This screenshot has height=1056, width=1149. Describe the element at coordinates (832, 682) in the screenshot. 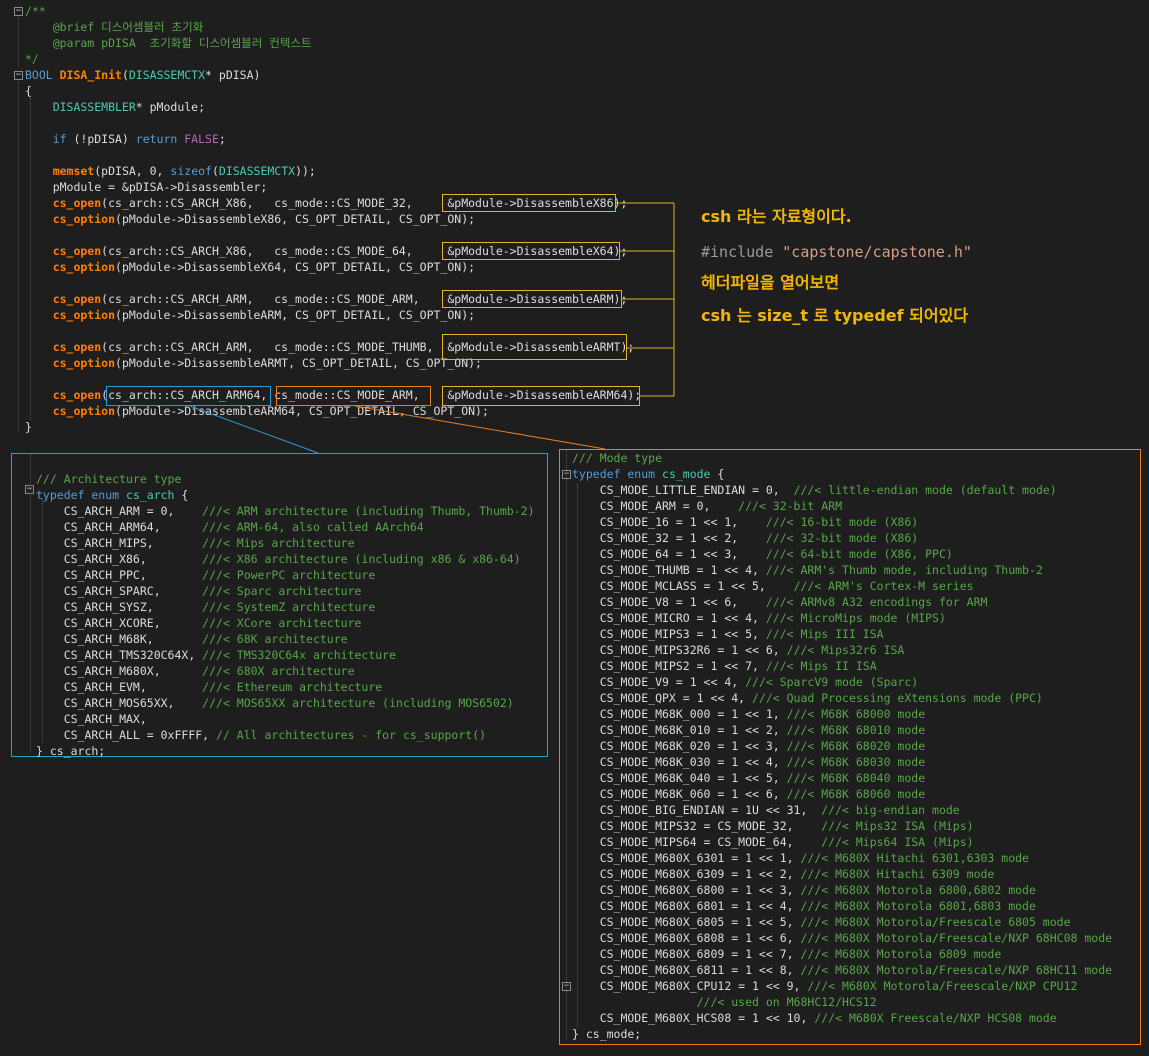

I see `code-token: ///< SparcV9 mode (Sparc)` at that location.